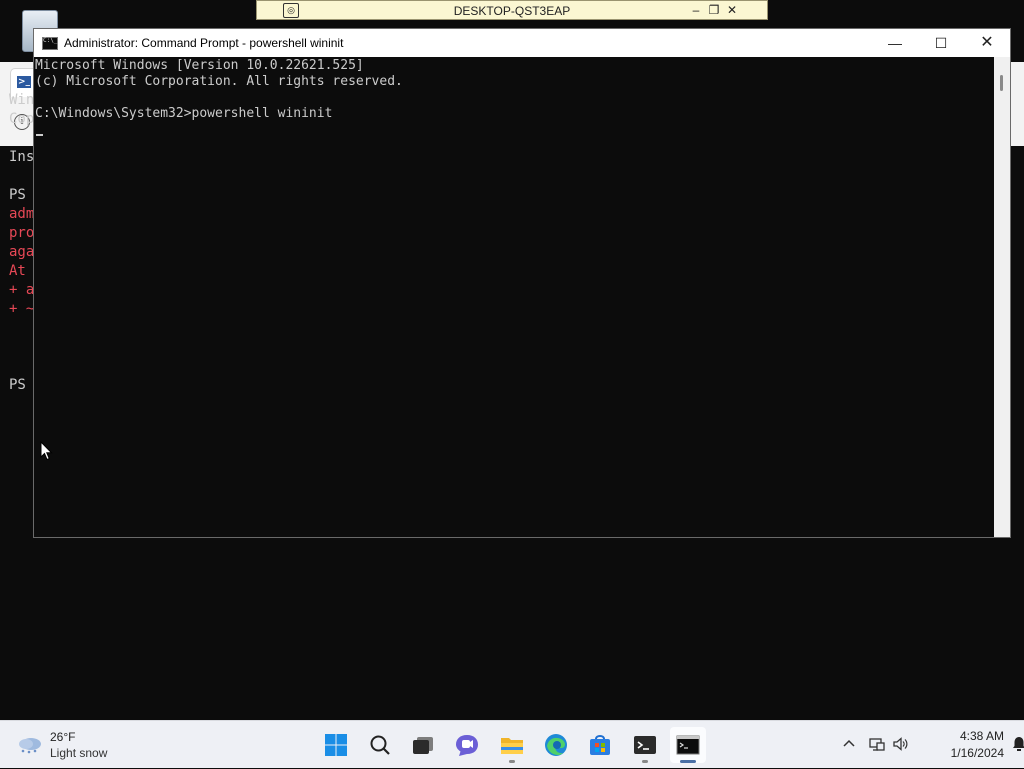 The image size is (1024, 769). I want to click on task-view-icon, so click(423, 745).